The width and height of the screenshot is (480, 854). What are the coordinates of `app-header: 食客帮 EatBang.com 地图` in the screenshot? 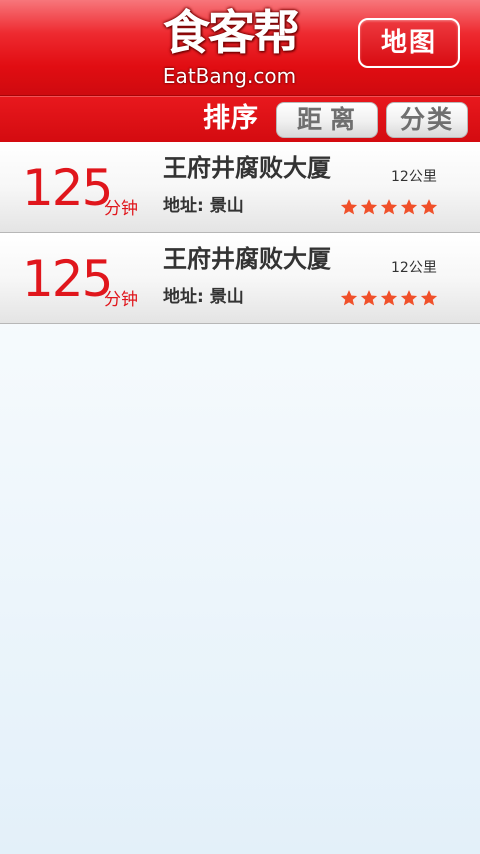 It's located at (240, 48).